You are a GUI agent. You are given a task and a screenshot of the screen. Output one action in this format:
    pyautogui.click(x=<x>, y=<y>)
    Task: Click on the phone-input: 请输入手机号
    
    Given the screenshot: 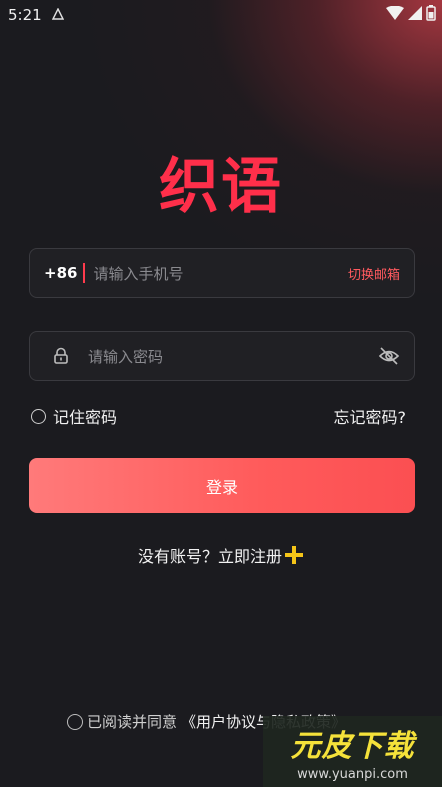 What is the action you would take?
    pyautogui.click(x=220, y=273)
    